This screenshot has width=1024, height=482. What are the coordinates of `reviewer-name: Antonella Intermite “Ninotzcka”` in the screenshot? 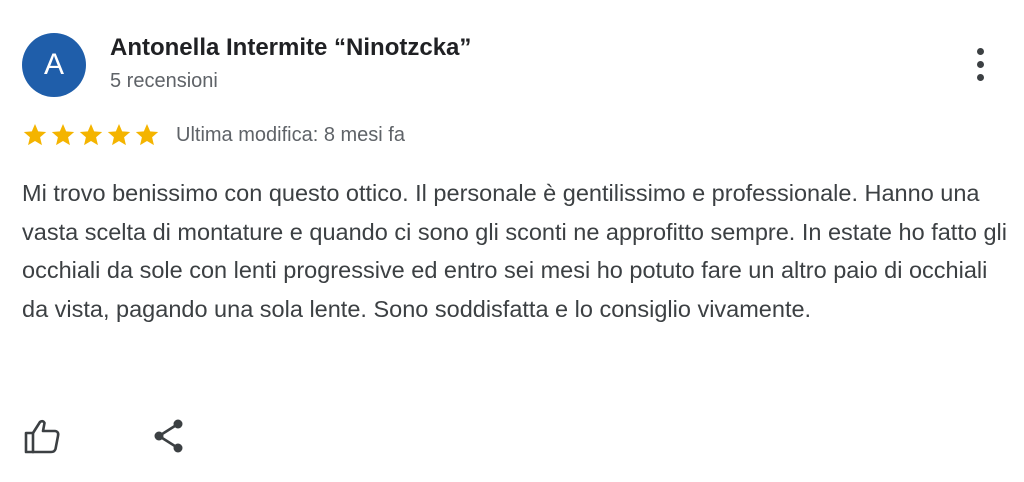 It's located at (290, 48).